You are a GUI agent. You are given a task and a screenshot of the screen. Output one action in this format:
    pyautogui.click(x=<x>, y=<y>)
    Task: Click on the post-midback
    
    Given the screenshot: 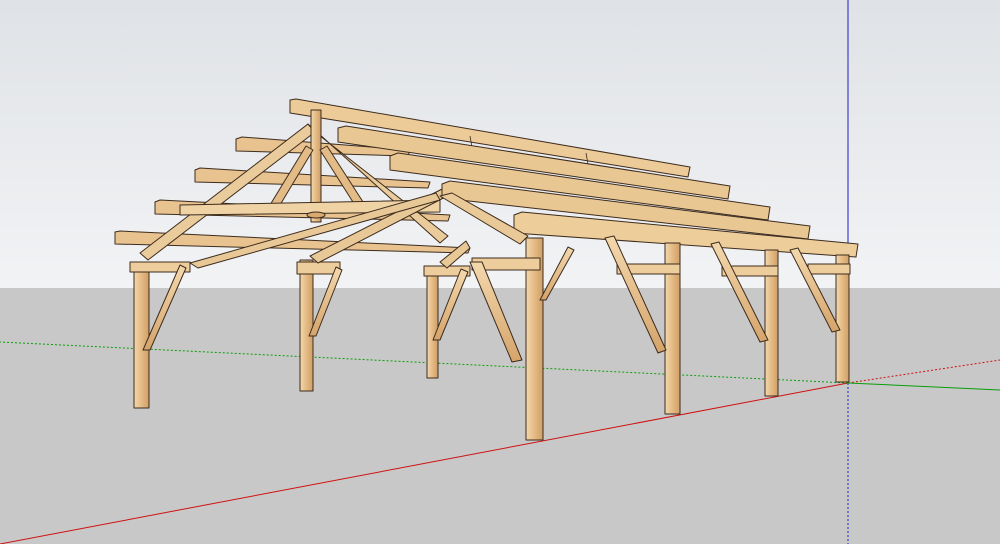 What is the action you would take?
    pyautogui.click(x=432, y=324)
    